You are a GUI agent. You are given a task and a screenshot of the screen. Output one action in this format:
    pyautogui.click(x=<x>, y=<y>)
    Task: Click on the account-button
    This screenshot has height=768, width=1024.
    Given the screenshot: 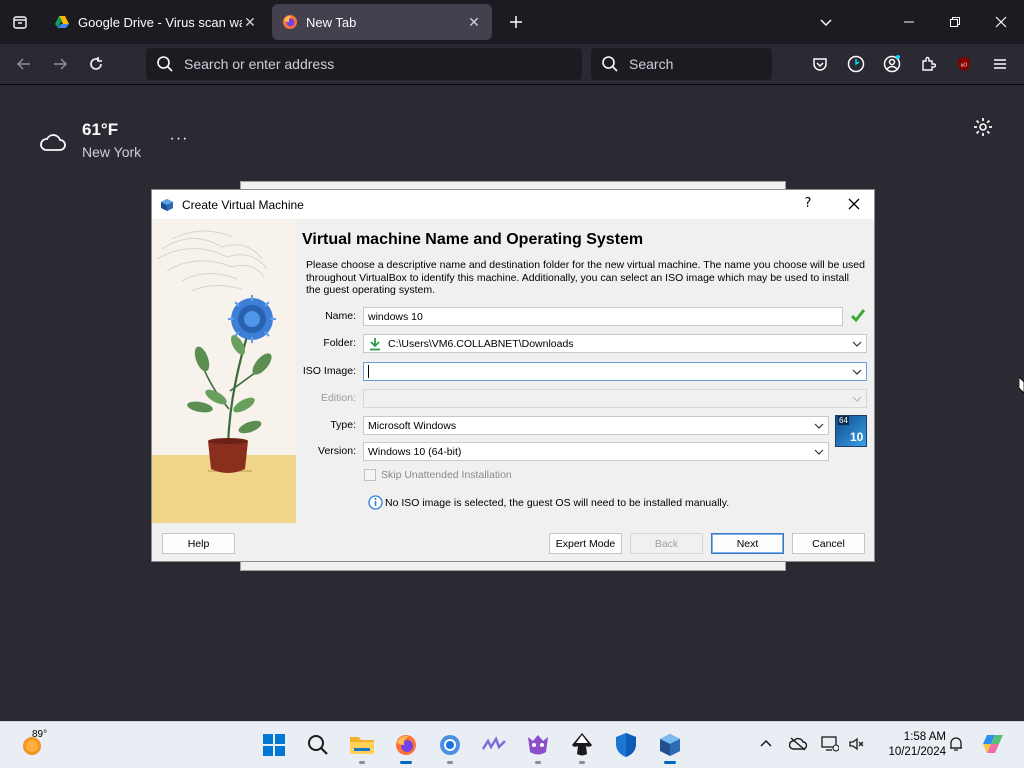 What is the action you would take?
    pyautogui.click(x=892, y=64)
    